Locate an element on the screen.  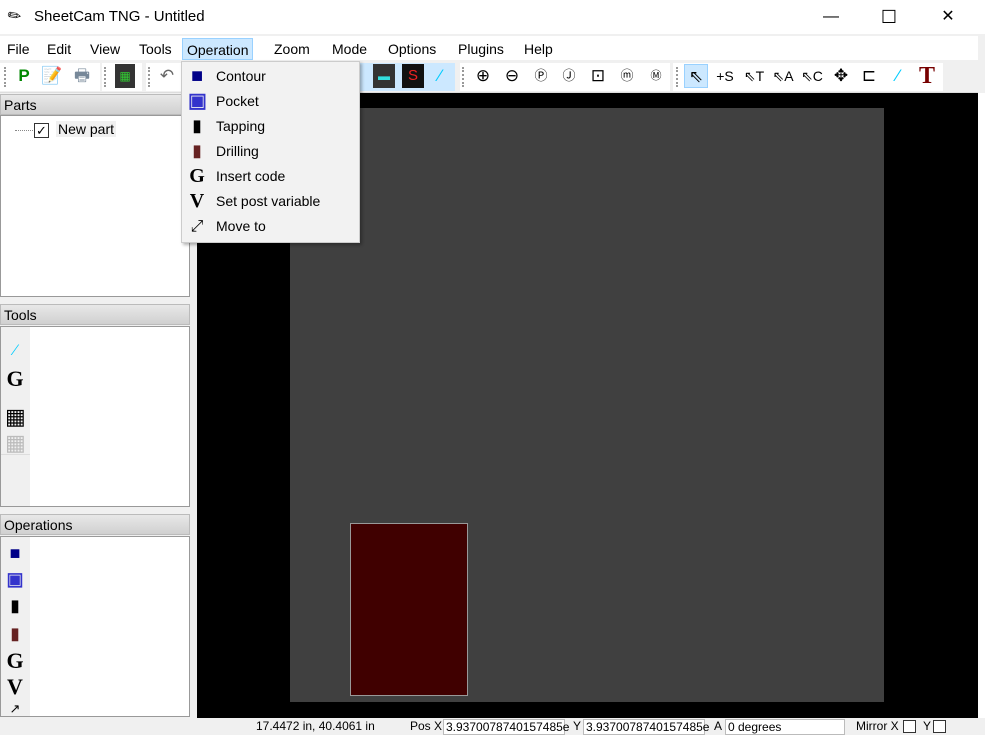
close-button: ✕ is located at coordinates (948, 17).